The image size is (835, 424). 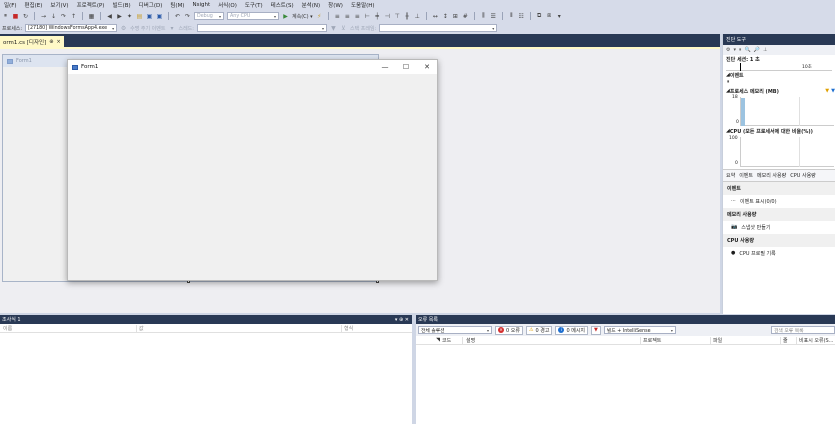 What do you see at coordinates (91, 5) in the screenshot?
I see `menu-project: 프로젝트(P)` at bounding box center [91, 5].